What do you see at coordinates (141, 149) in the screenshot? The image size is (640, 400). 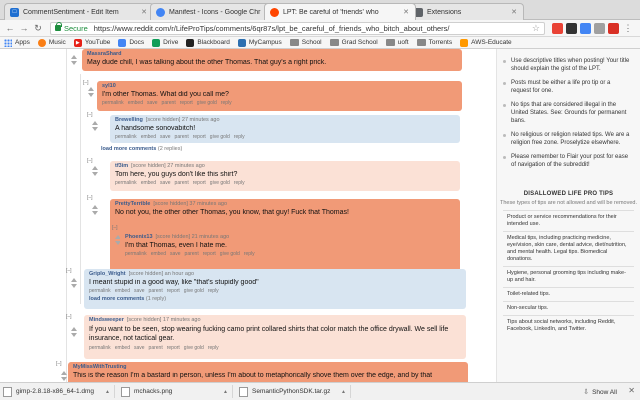 I see `load-more-comments: load more comments (2 replies)` at bounding box center [141, 149].